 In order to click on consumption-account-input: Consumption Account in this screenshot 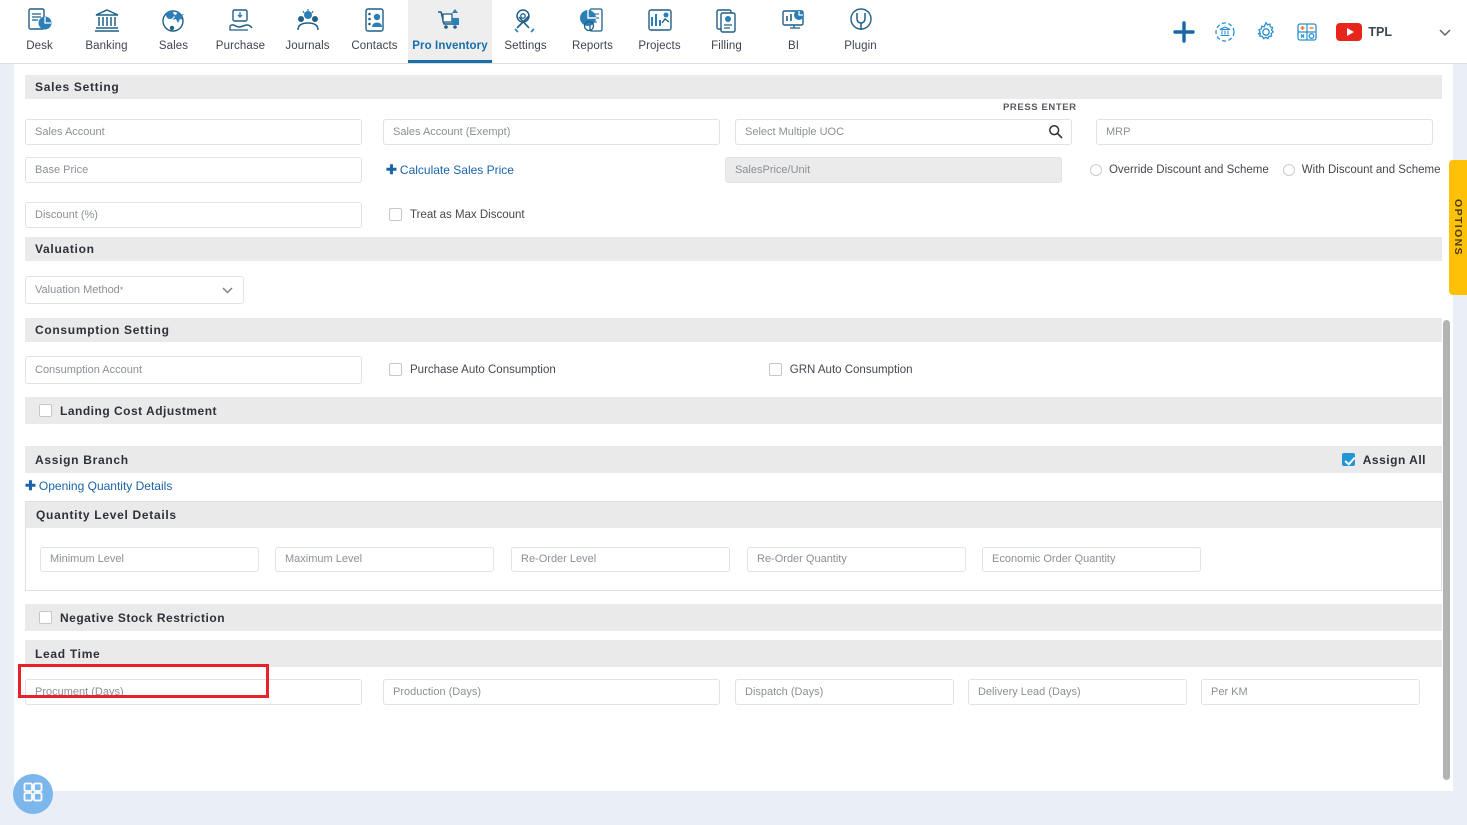, I will do `click(193, 369)`.